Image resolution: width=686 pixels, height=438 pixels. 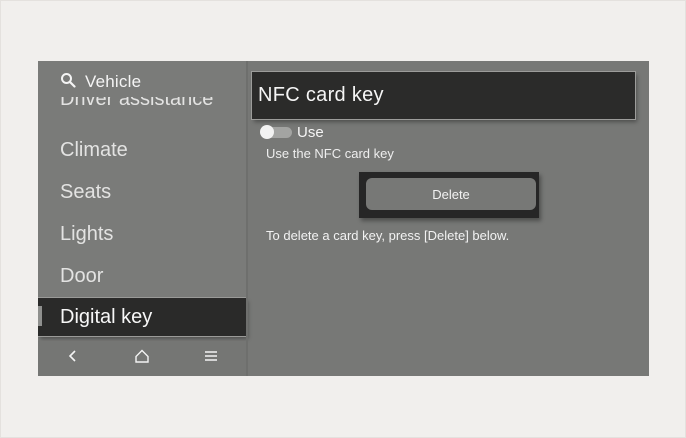 I want to click on navigation-bar, so click(x=142, y=358).